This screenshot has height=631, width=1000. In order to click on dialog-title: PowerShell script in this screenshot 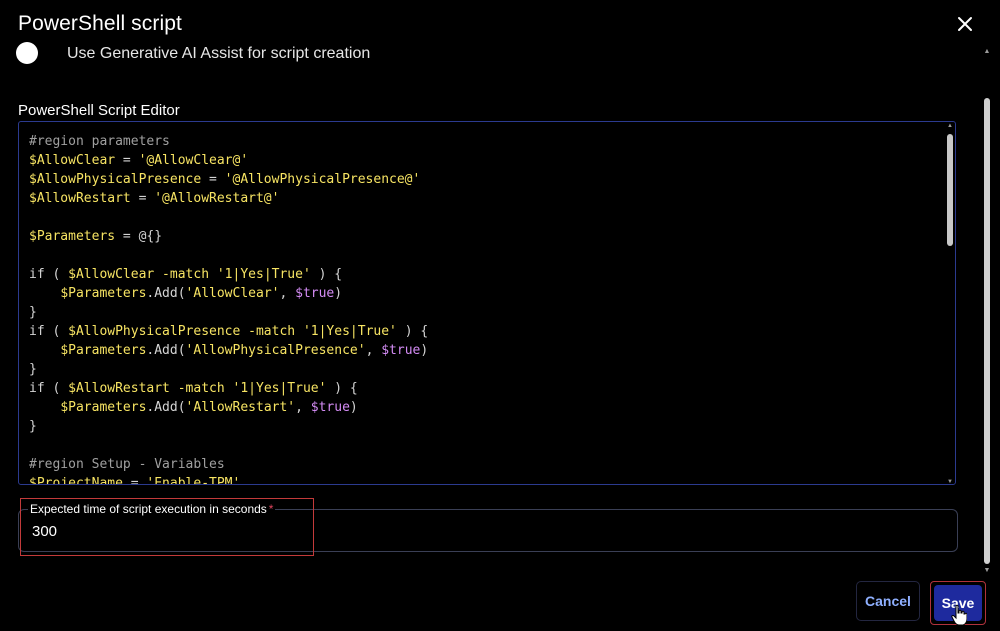, I will do `click(100, 23)`.